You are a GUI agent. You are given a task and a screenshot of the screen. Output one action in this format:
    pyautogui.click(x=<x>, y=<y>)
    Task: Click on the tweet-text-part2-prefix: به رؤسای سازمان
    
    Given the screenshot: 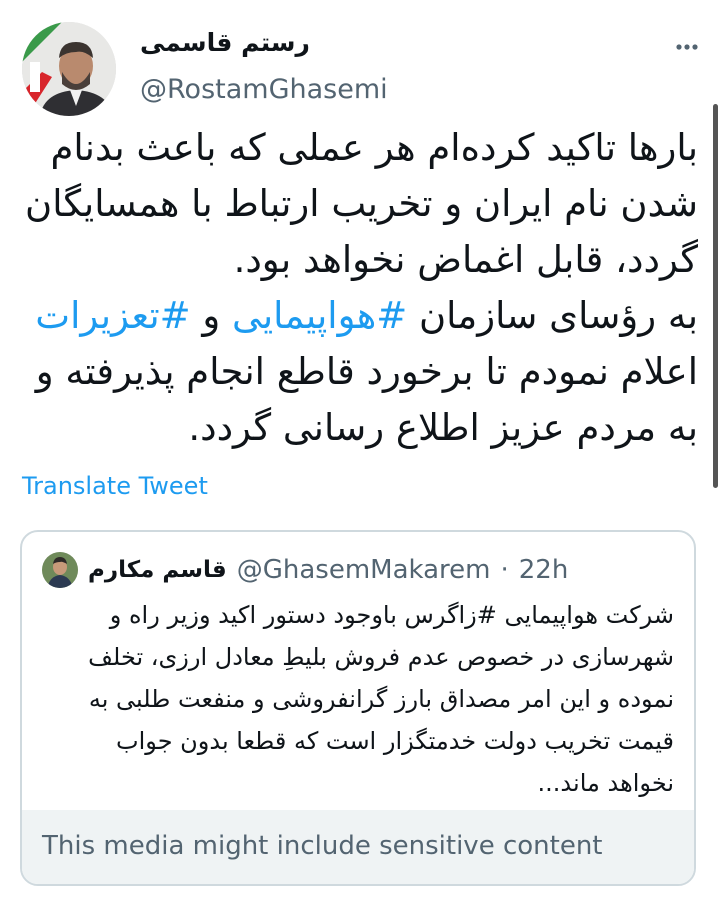 What is the action you would take?
    pyautogui.click(x=552, y=315)
    